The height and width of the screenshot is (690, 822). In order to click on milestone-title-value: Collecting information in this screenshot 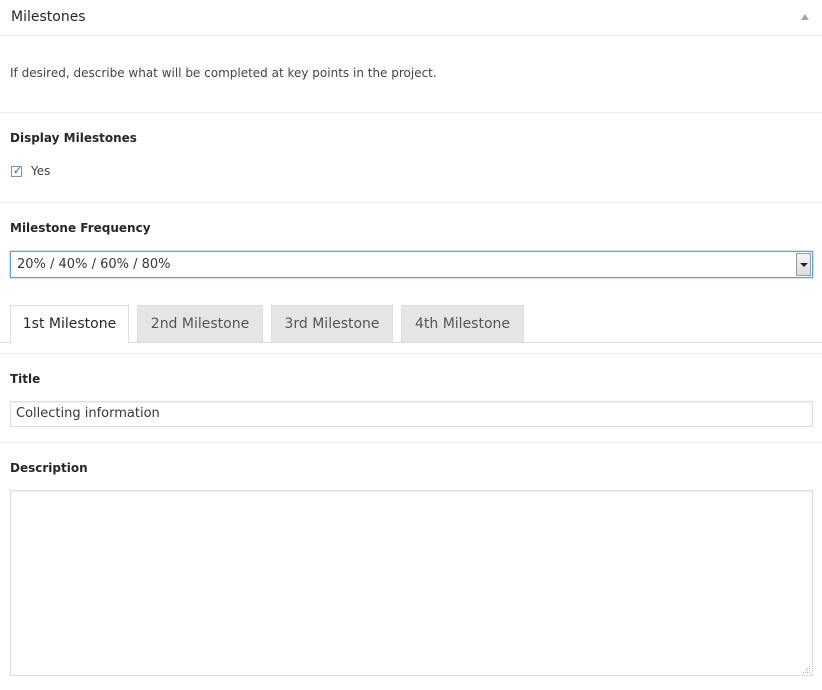, I will do `click(88, 413)`.